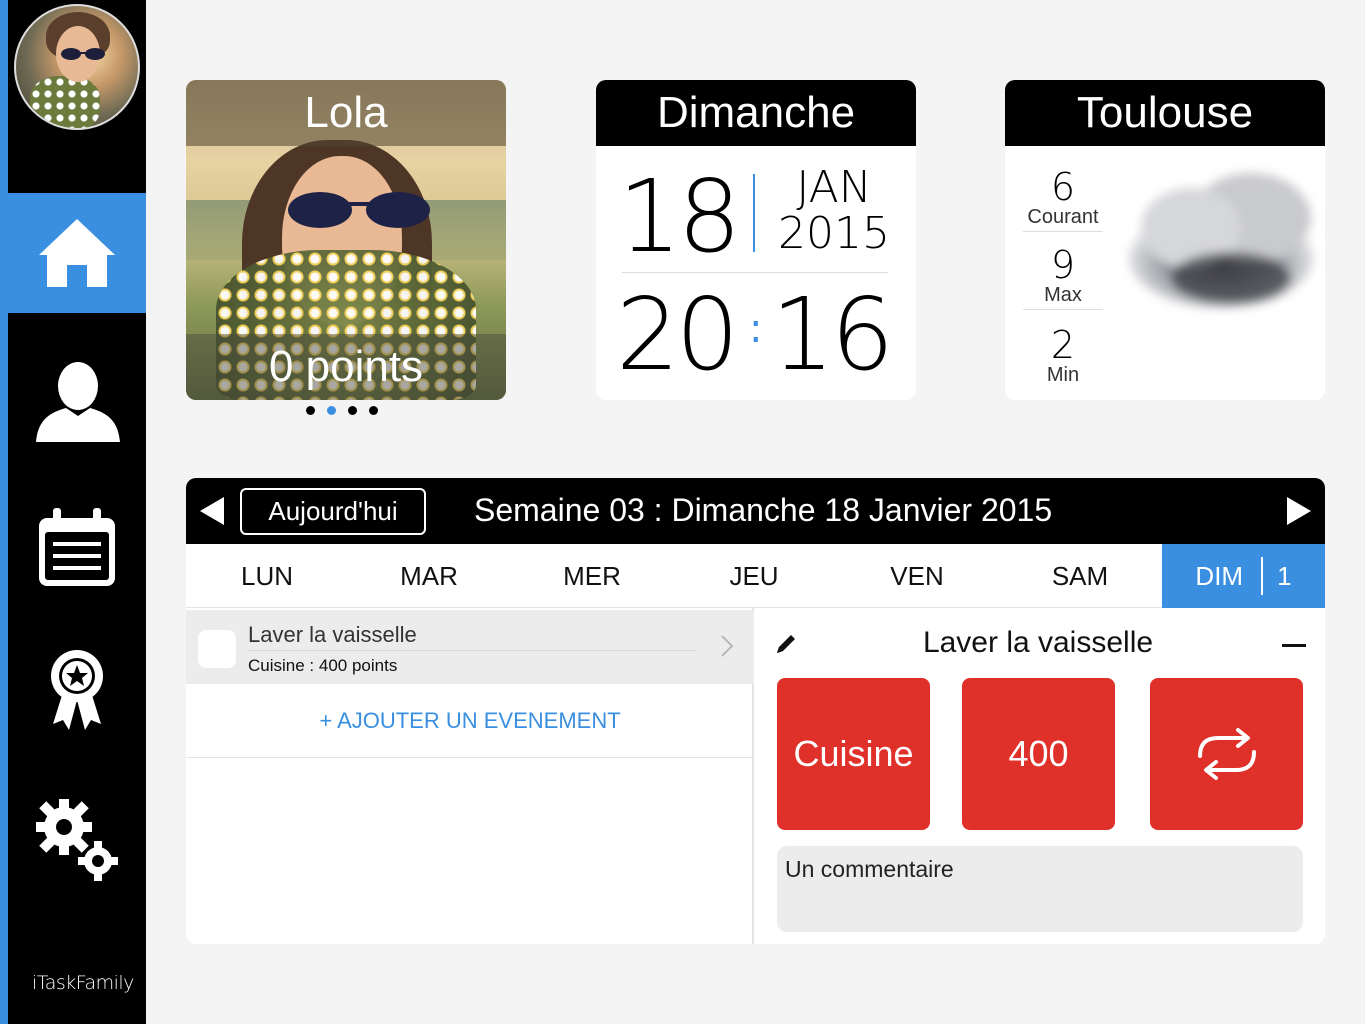  I want to click on points-tile: 400, so click(1038, 754).